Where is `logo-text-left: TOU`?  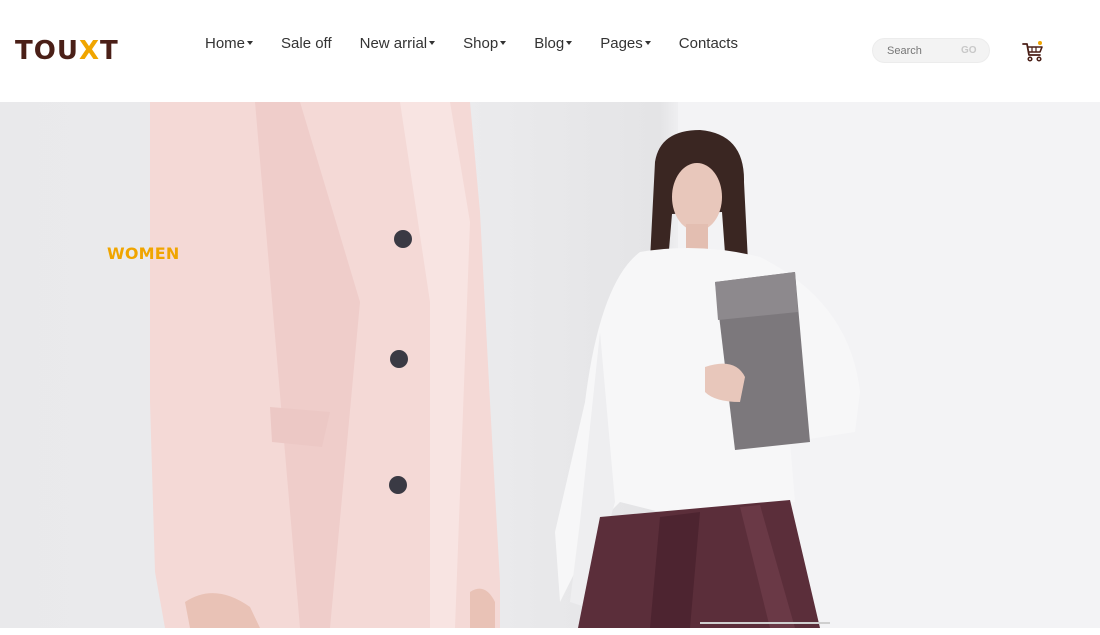 logo-text-left: TOU is located at coordinates (47, 51).